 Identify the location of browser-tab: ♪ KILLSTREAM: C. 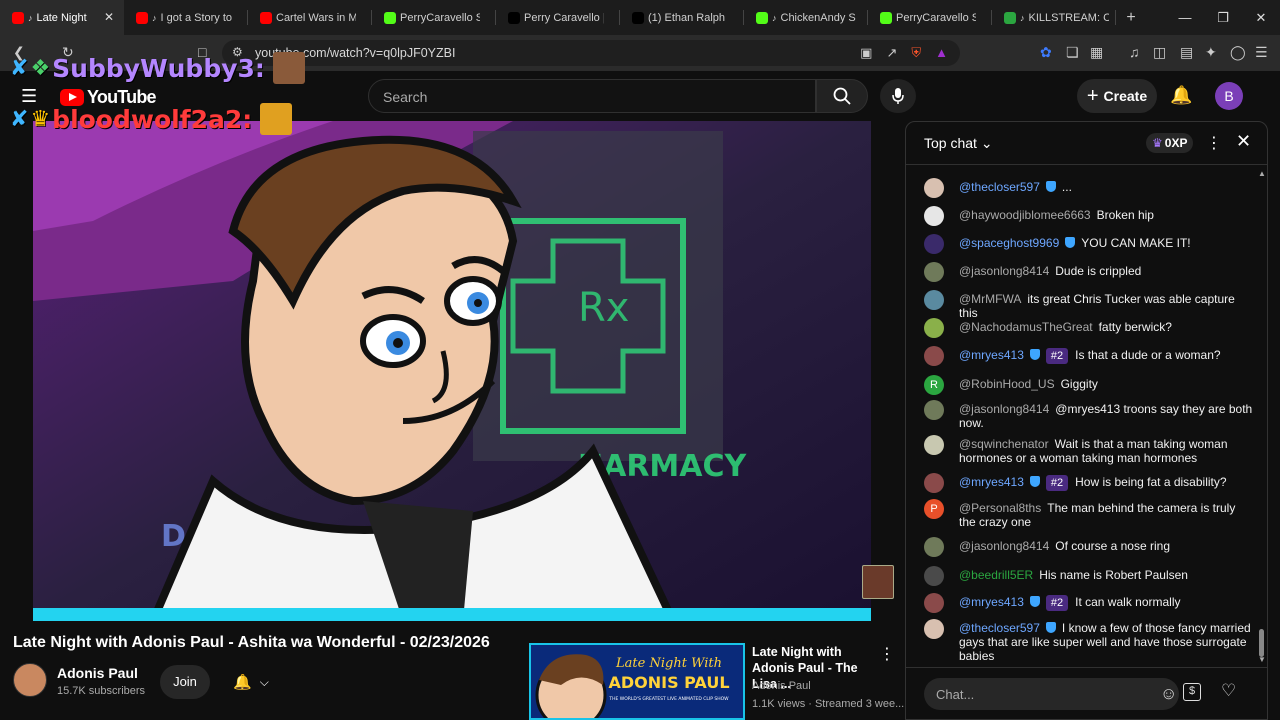
(1054, 17).